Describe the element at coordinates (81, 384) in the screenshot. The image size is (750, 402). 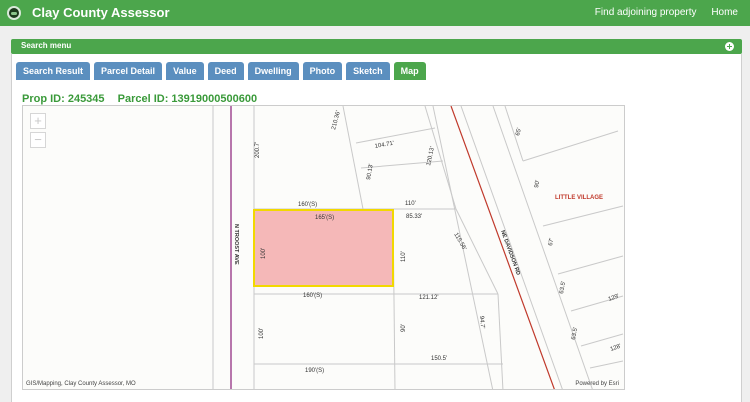
I see `map-attribution: GIS/Mapping, Clay County Assessor, MO` at that location.